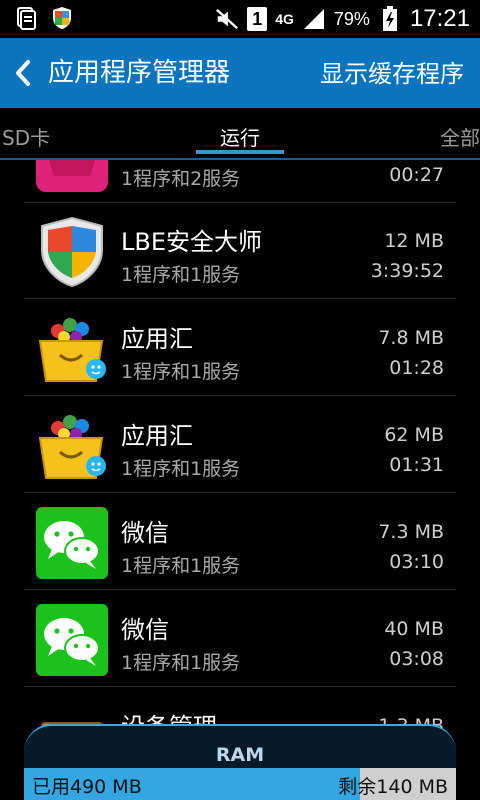 The image size is (480, 800). I want to click on app-memory: 40 MB, so click(414, 629).